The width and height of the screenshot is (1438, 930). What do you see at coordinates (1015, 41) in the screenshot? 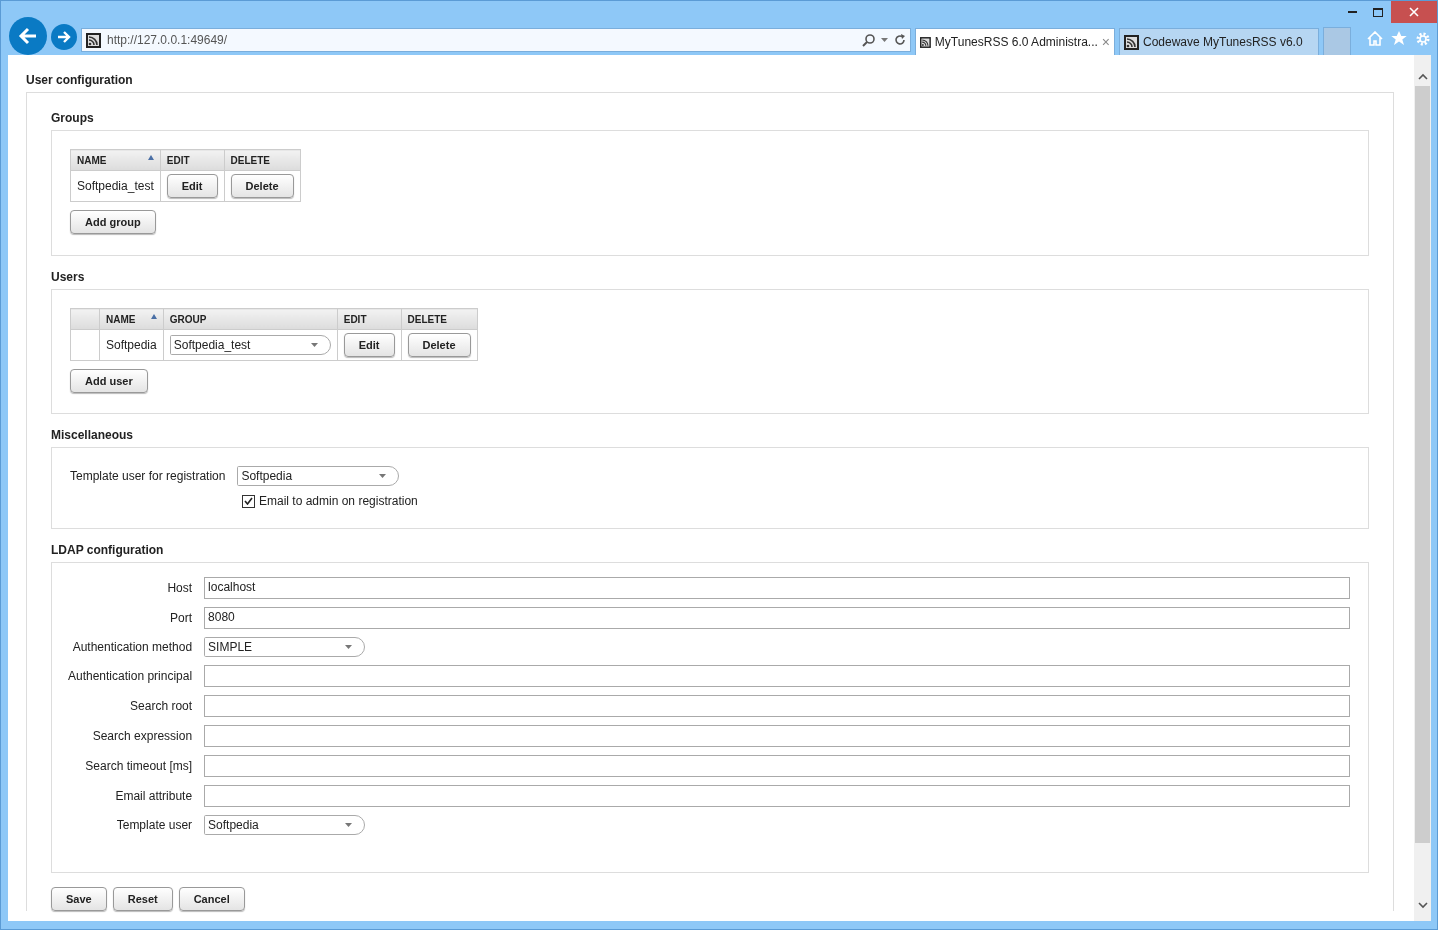
I see `browser-tab: MyTunesRSS 6.0 Administra... ×` at bounding box center [1015, 41].